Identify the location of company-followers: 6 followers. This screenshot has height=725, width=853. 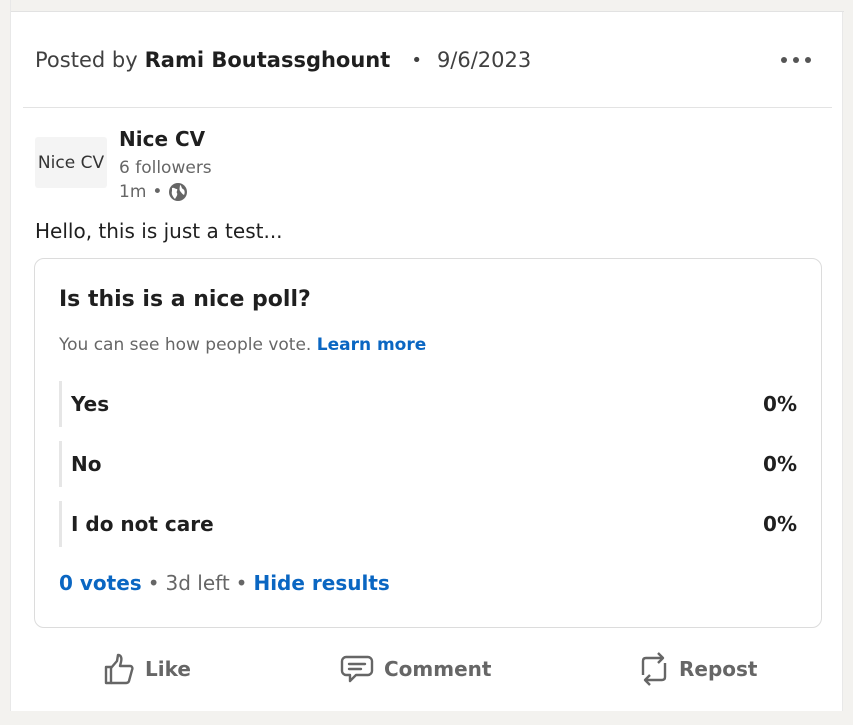
(165, 168).